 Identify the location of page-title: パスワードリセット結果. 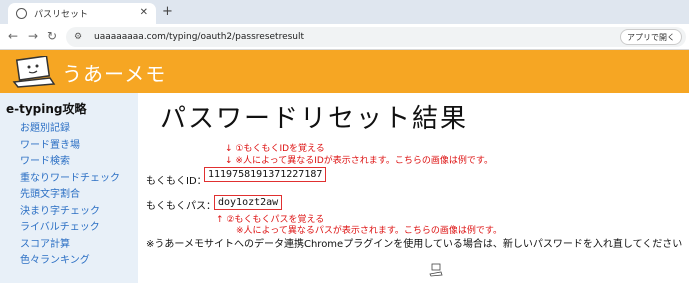
(314, 119).